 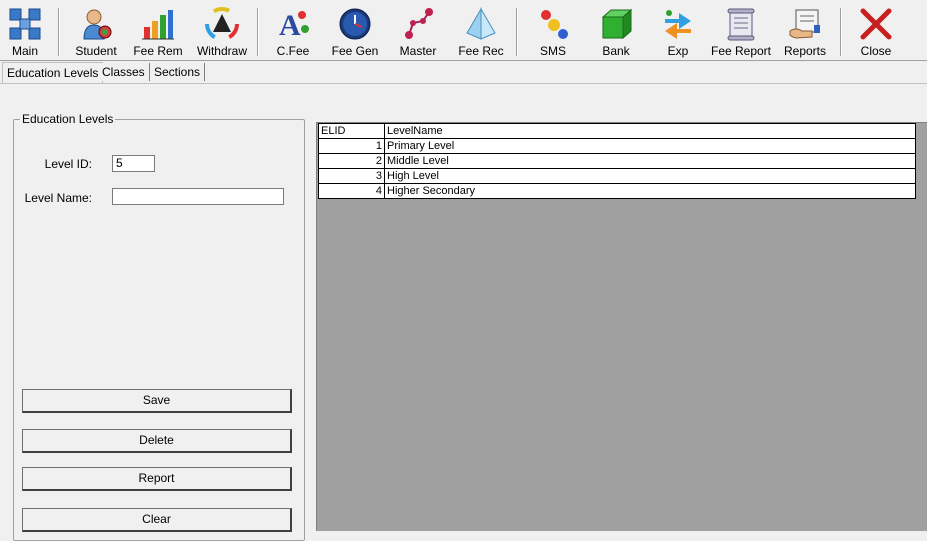 I want to click on level-name-field, so click(x=198, y=196).